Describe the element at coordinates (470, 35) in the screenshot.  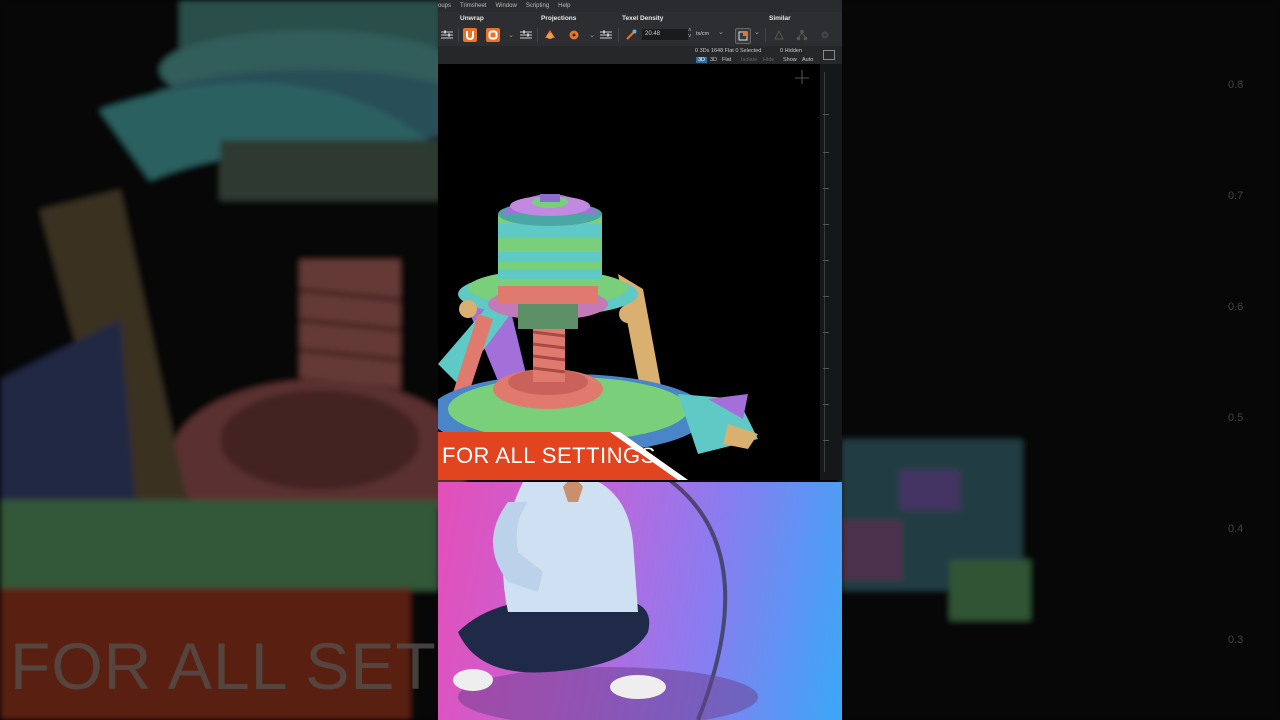
I see `unwrap-u-icon` at that location.